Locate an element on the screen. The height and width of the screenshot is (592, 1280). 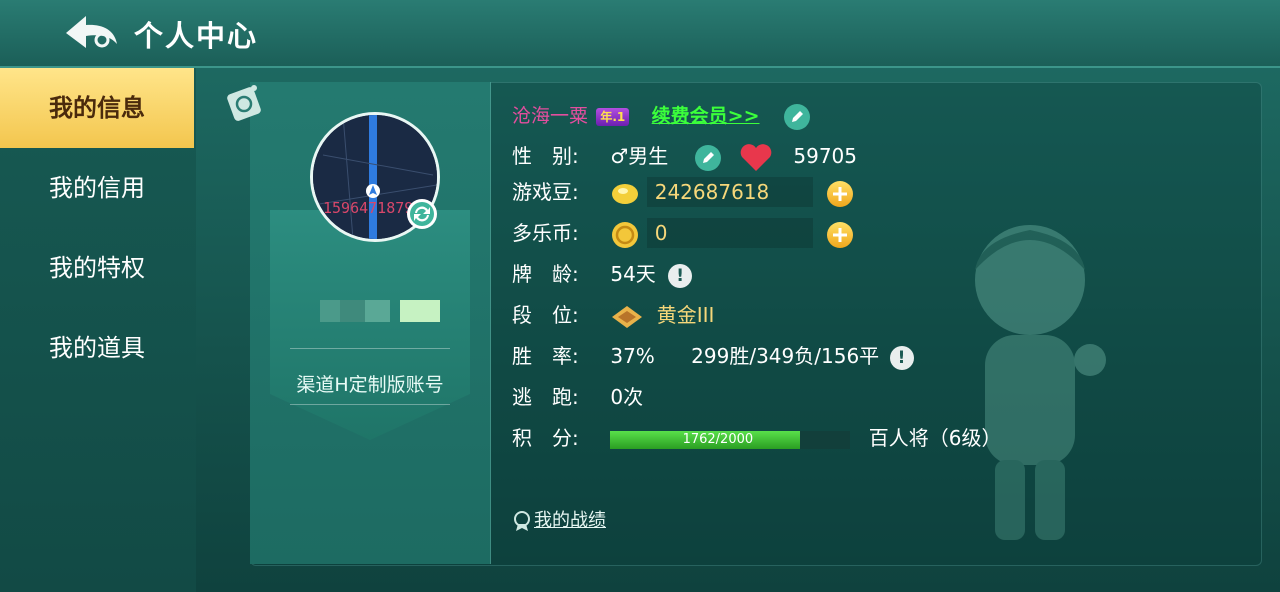
beans-label: 游戏豆: is located at coordinates (545, 192).